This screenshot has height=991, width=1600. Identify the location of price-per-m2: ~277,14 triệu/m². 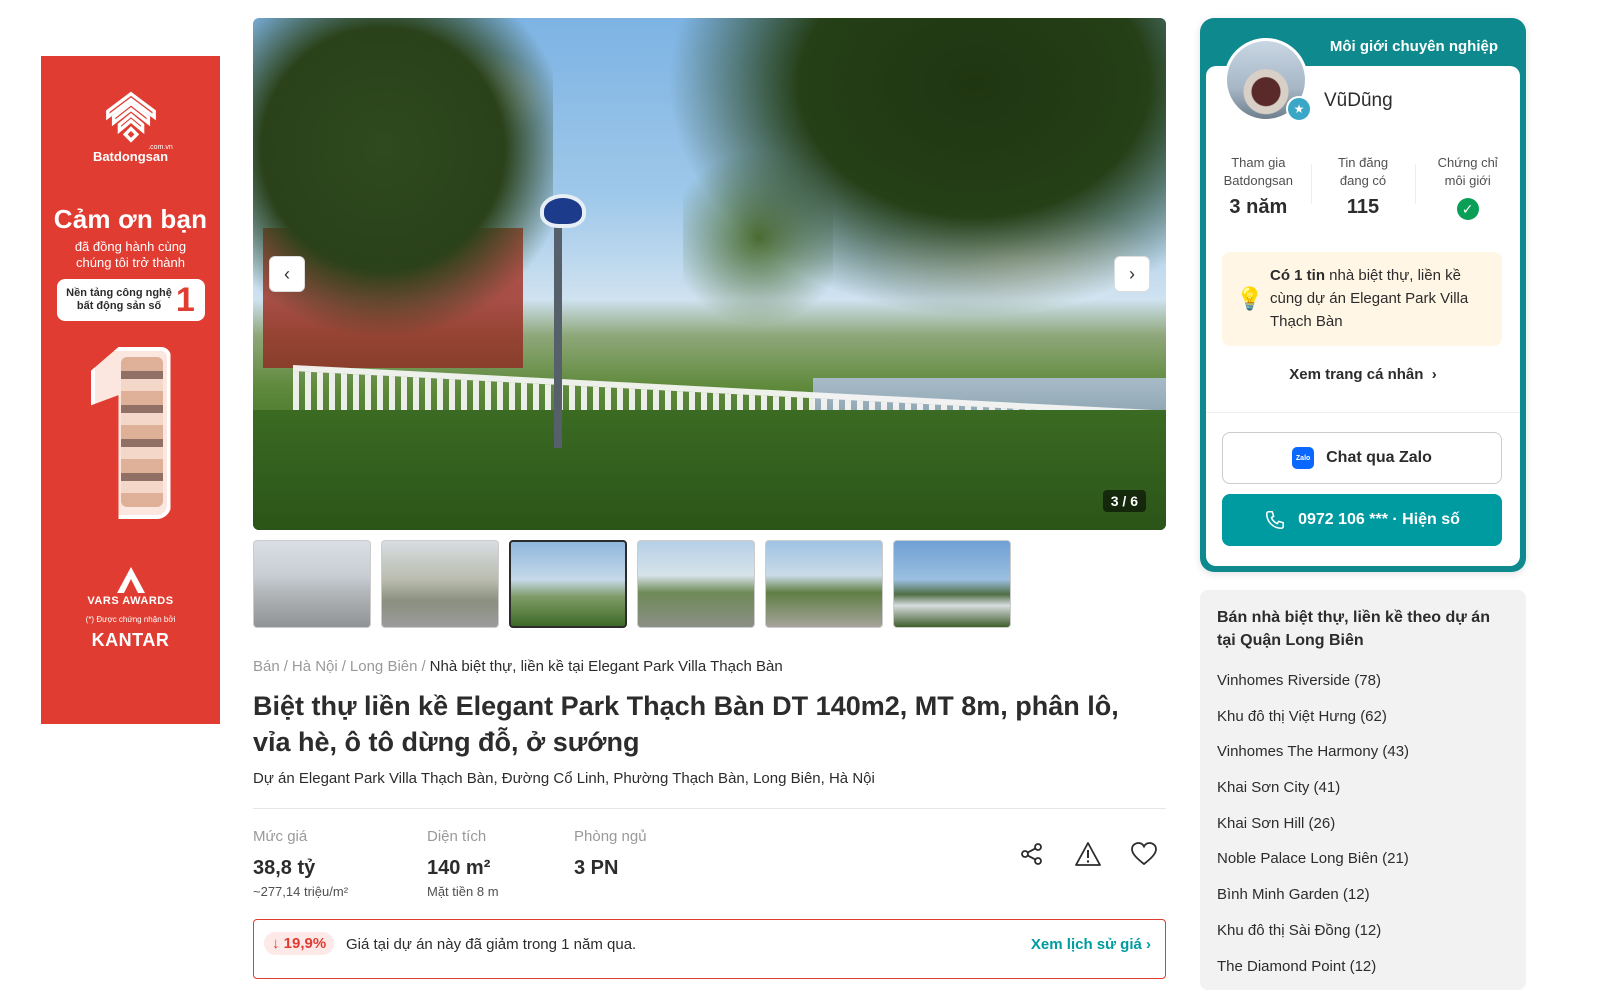
(300, 891).